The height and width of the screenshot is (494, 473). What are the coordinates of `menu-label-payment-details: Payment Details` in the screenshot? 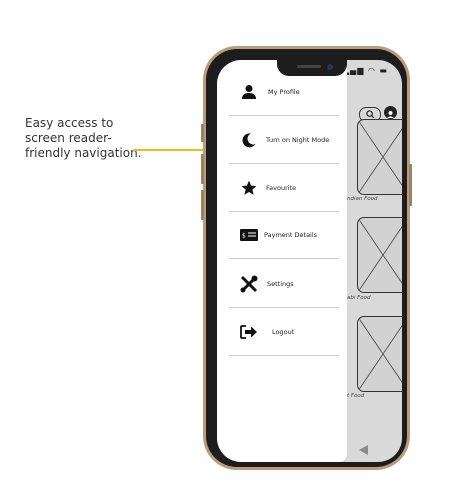 It's located at (291, 235).